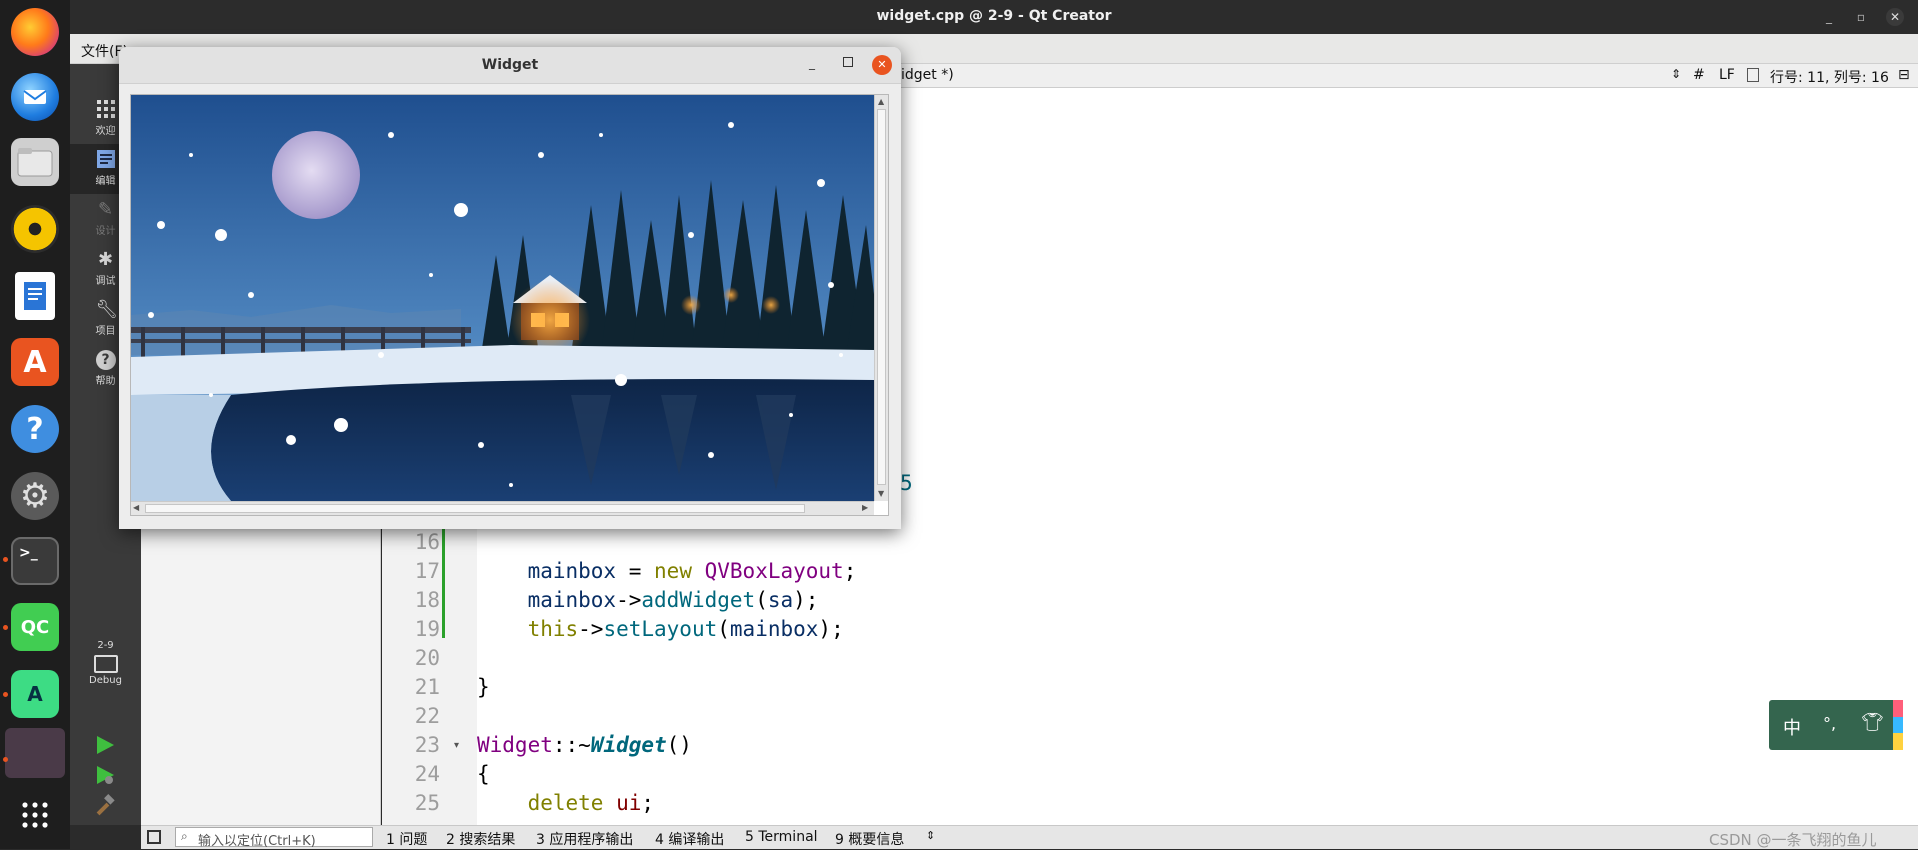 The height and width of the screenshot is (850, 1918). Describe the element at coordinates (105, 131) in the screenshot. I see `mode-label: 欢迎` at that location.